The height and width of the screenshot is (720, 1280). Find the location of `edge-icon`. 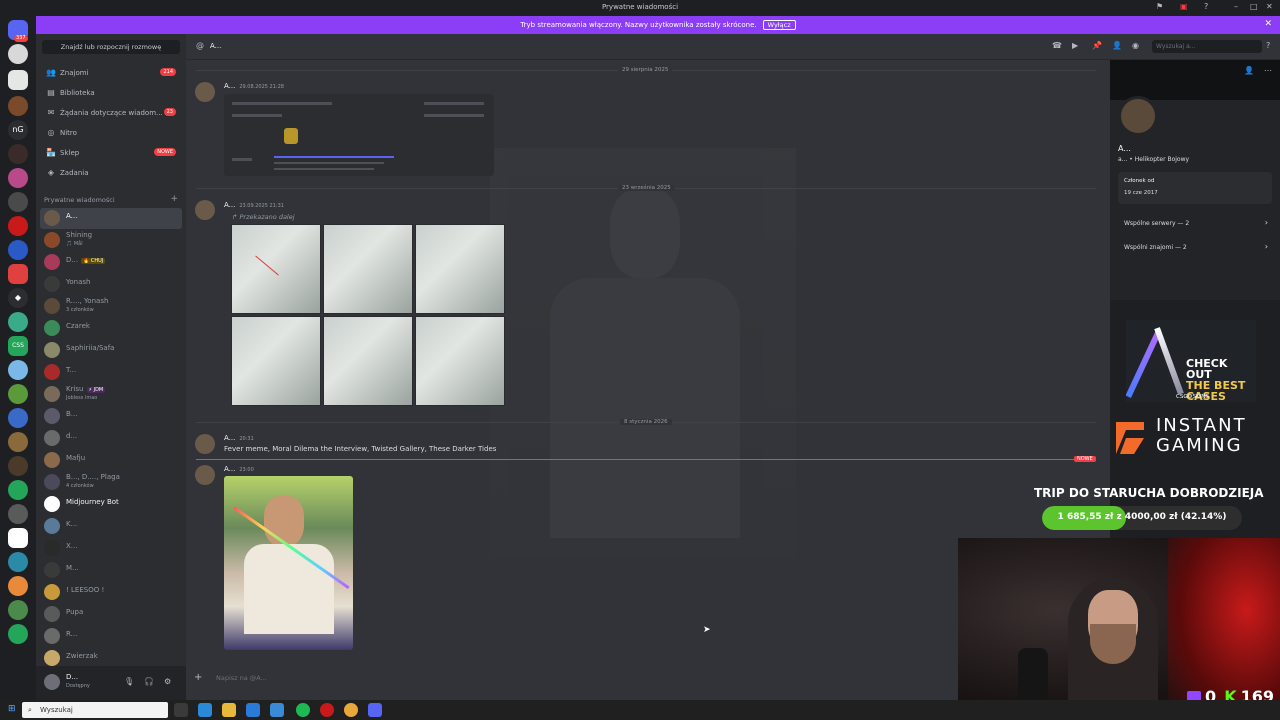

edge-icon is located at coordinates (205, 710).